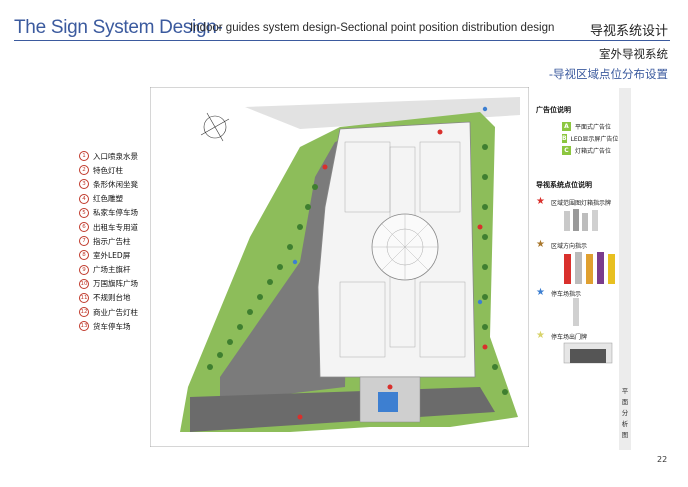 This screenshot has height=487, width=688. What do you see at coordinates (108, 255) in the screenshot?
I see `legend-item: 8 室外LED屏` at bounding box center [108, 255].